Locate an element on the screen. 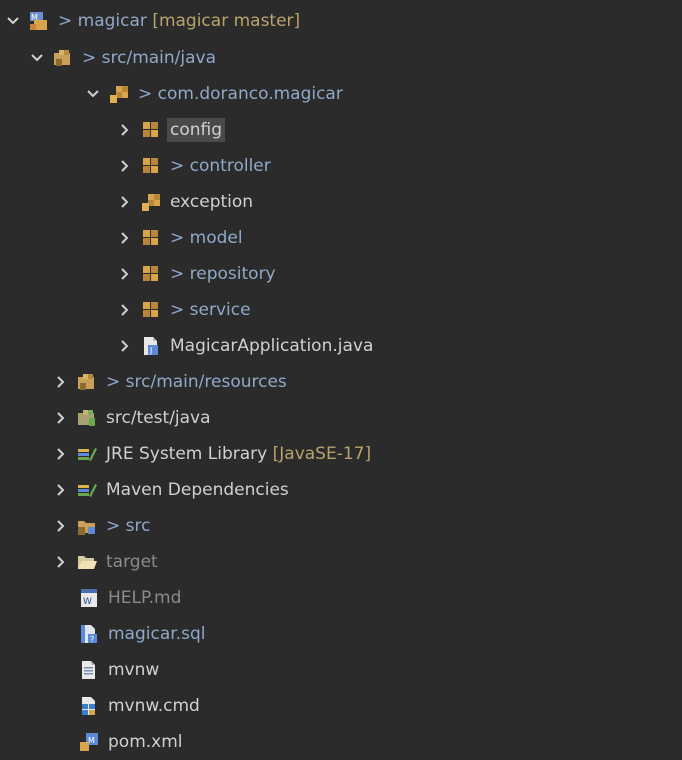 This screenshot has width=682, height=760. tree-item-magicar-project: M > magicar [magicar master] is located at coordinates (341, 21).